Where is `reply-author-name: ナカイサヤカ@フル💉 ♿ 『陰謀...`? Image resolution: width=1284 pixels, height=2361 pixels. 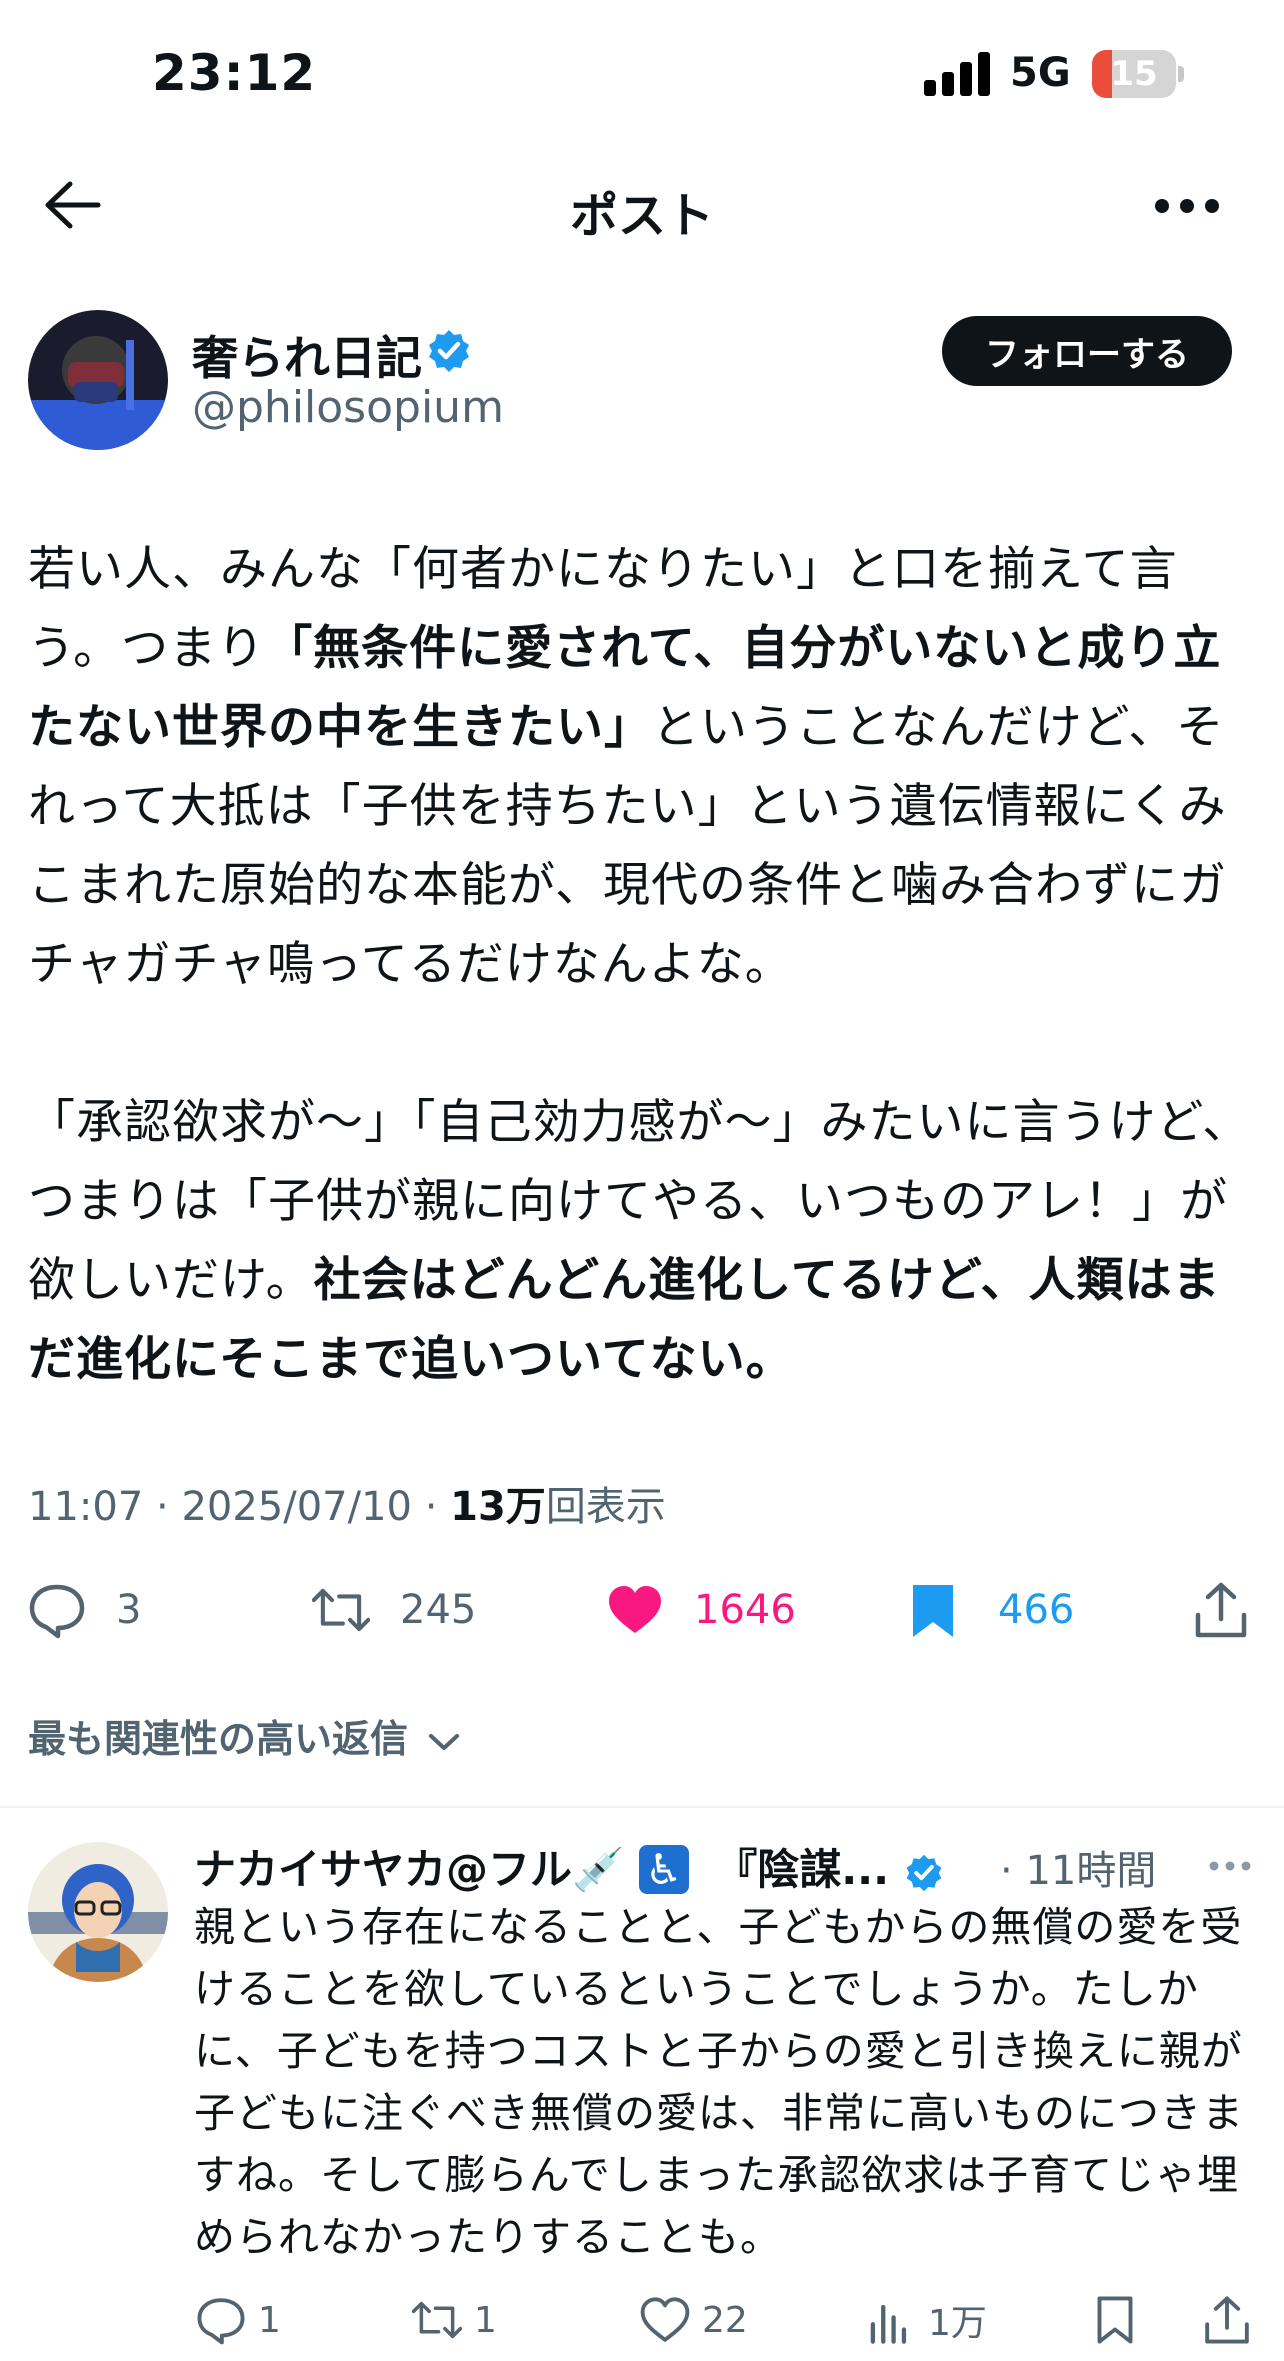 reply-author-name: ナカイサヤカ@フル💉 ♿ 『陰謀... is located at coordinates (569, 1866).